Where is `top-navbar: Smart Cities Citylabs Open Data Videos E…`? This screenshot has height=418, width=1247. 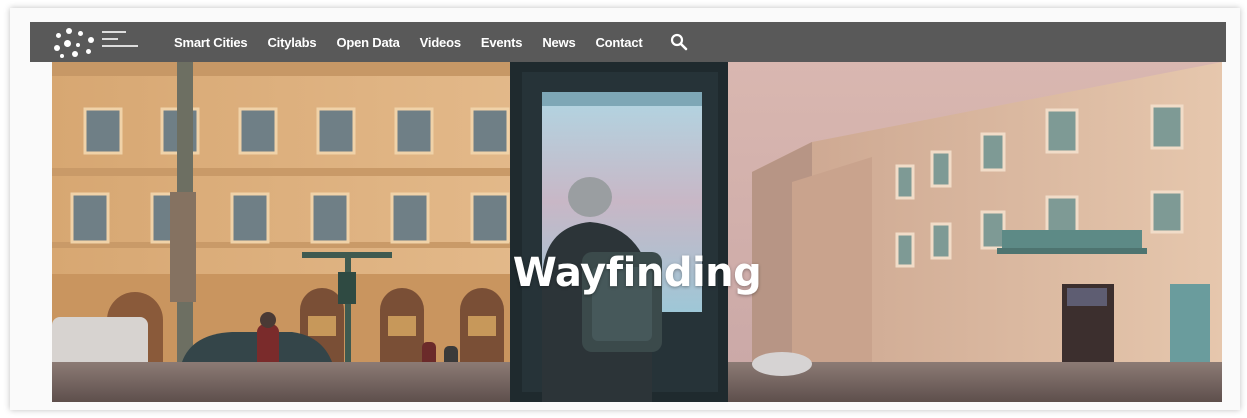 top-navbar: Smart Cities Citylabs Open Data Videos E… is located at coordinates (628, 42).